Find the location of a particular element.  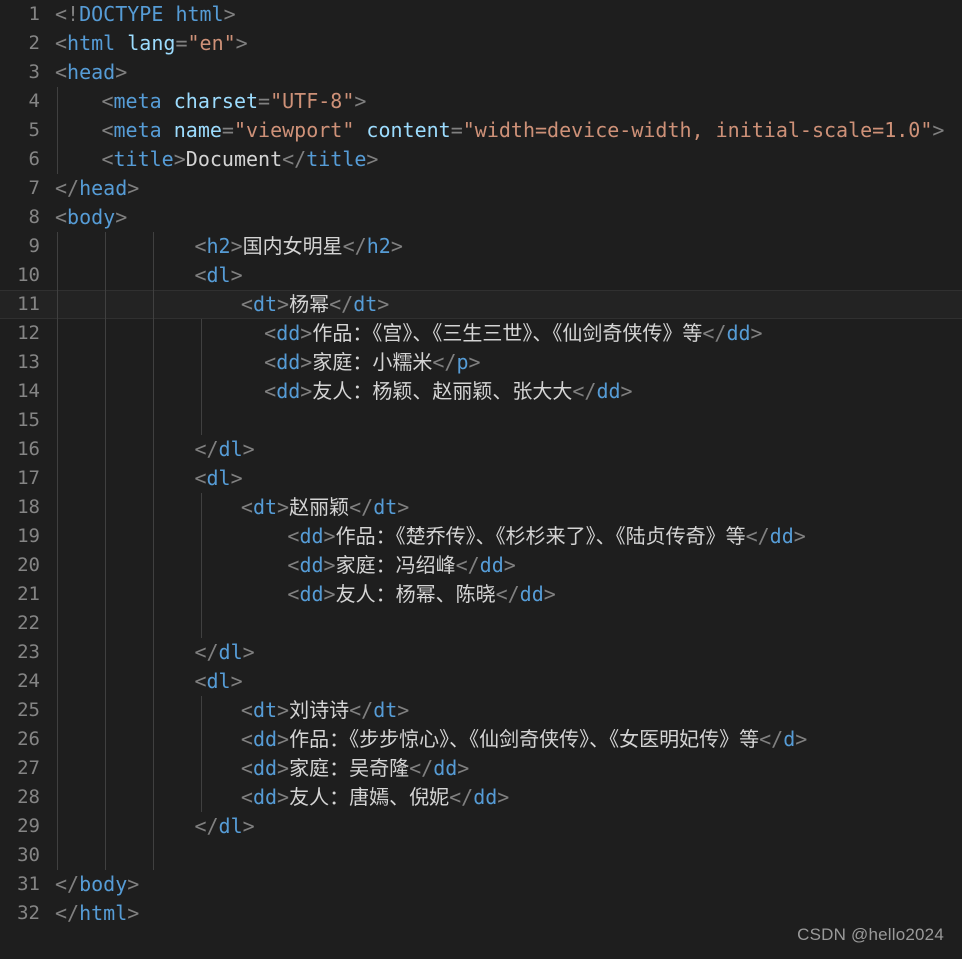

code-line: 4 <meta charset="UTF-8"> is located at coordinates (481, 101).